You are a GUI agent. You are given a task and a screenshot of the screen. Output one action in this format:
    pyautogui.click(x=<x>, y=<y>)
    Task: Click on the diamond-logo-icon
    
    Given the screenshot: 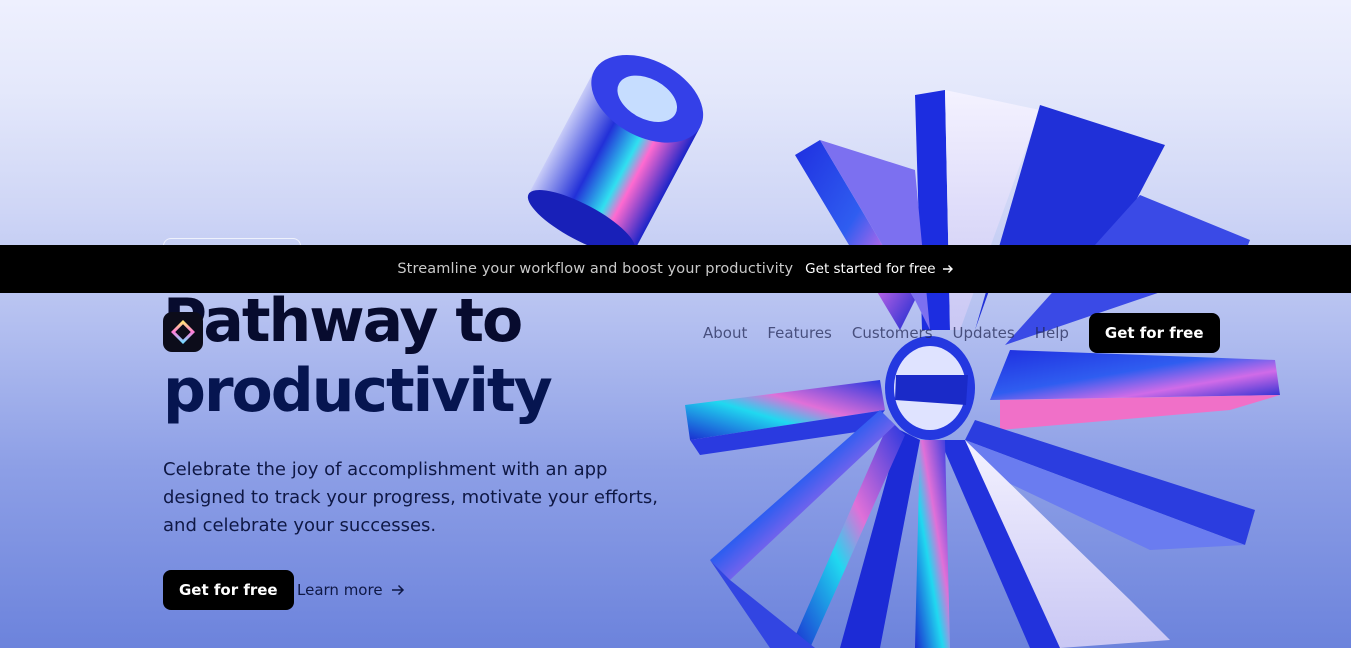 What is the action you would take?
    pyautogui.click(x=183, y=332)
    